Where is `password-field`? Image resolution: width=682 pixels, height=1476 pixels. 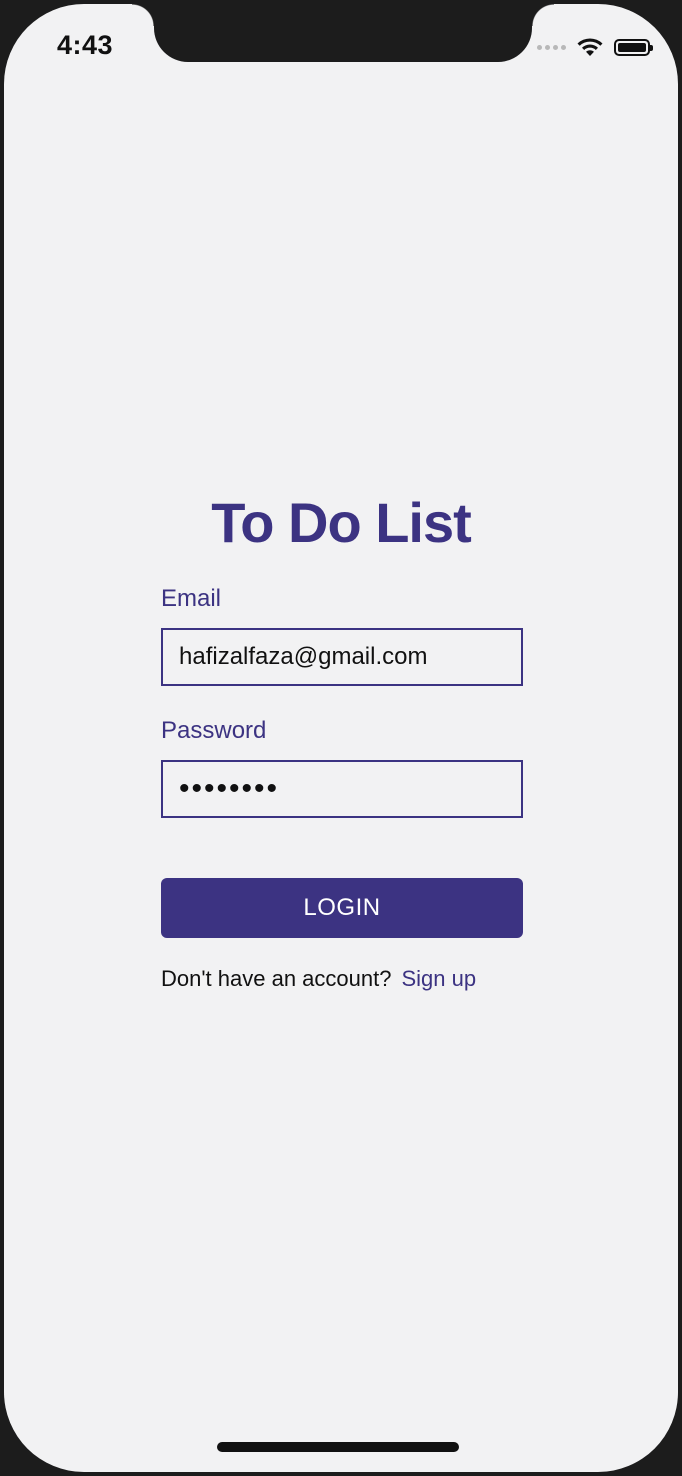
password-field is located at coordinates (342, 789).